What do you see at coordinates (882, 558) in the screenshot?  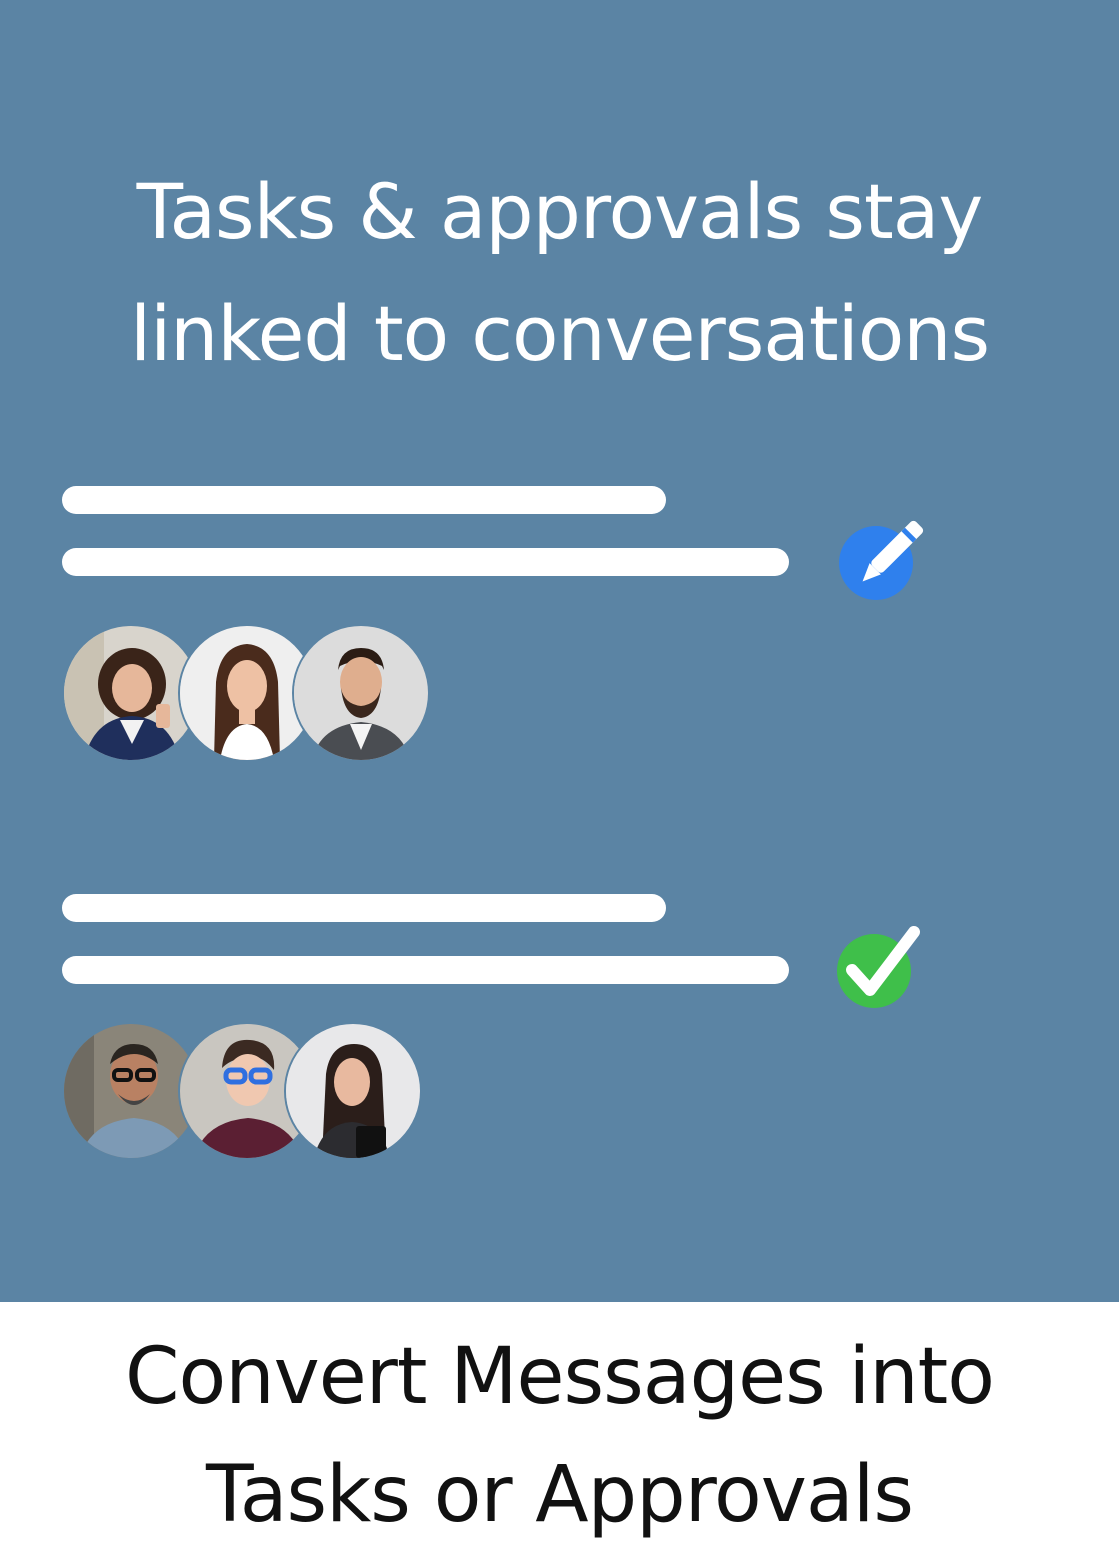 I see `pencil-edit-icon` at bounding box center [882, 558].